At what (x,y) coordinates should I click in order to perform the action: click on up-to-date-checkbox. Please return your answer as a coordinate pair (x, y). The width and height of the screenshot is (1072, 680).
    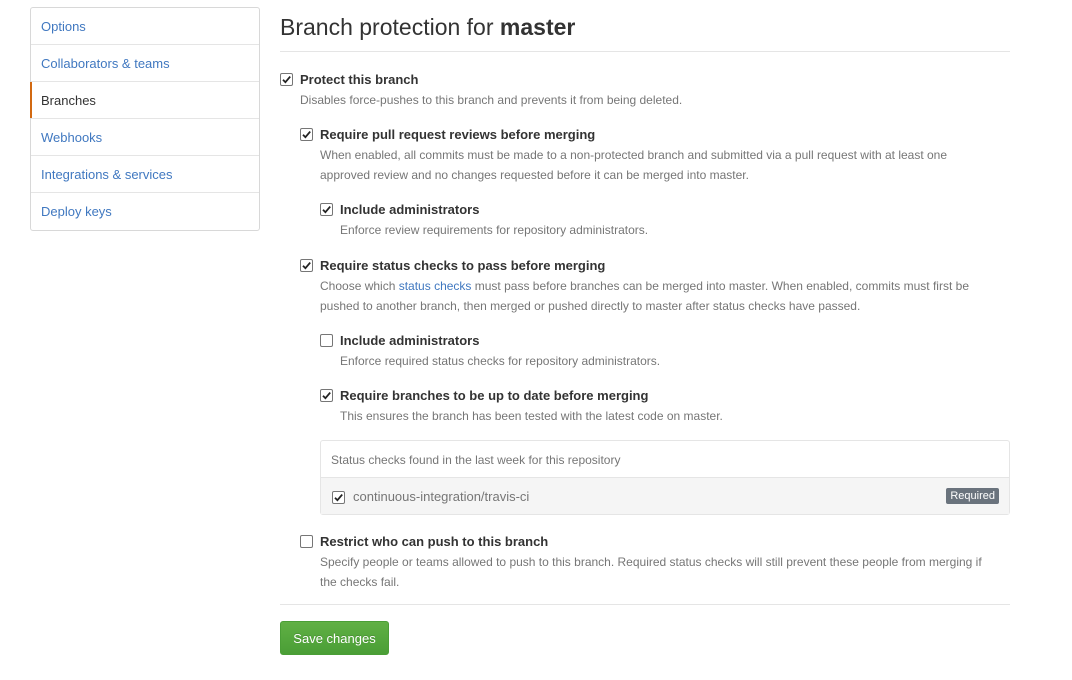
    Looking at the image, I should click on (326, 395).